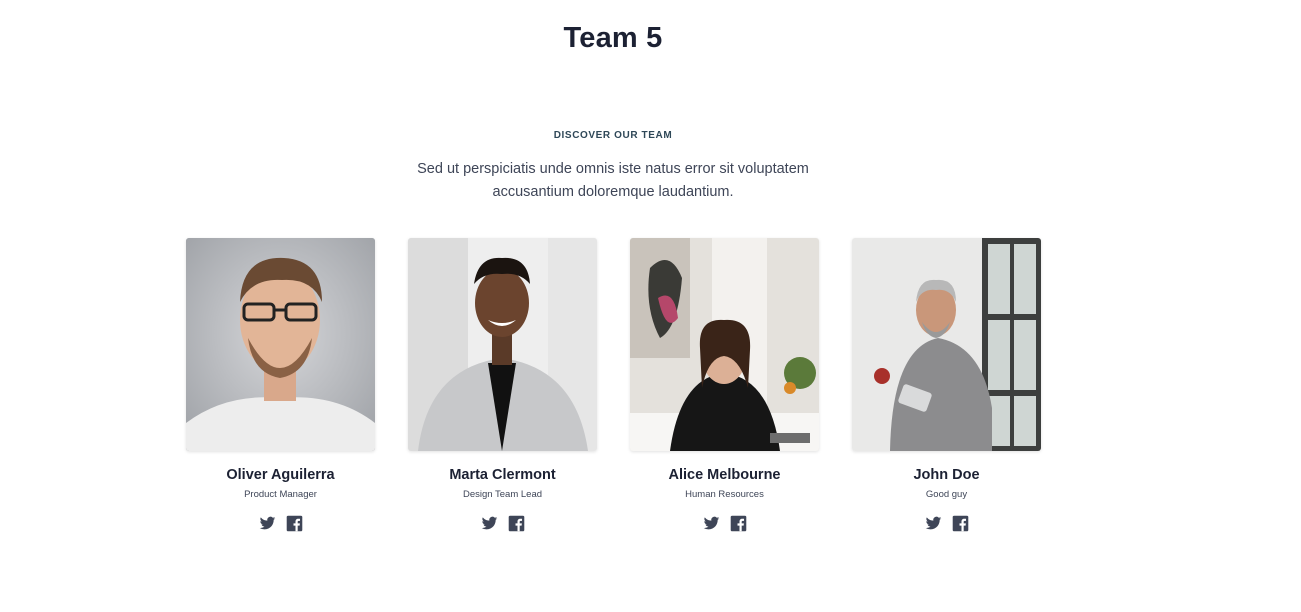  Describe the element at coordinates (613, 135) in the screenshot. I see `section-eyebrow: DISCOVER OUR TEAM` at that location.